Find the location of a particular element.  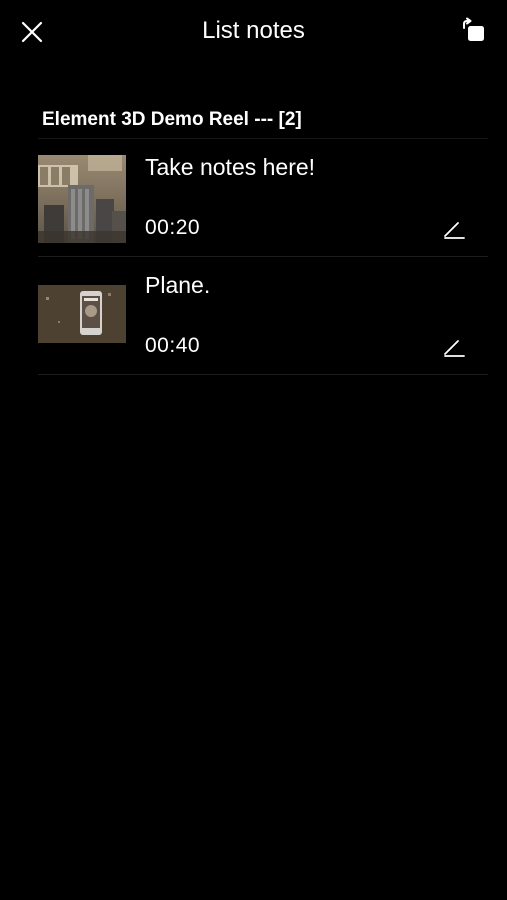

header-bar: List notes is located at coordinates (253, 32).